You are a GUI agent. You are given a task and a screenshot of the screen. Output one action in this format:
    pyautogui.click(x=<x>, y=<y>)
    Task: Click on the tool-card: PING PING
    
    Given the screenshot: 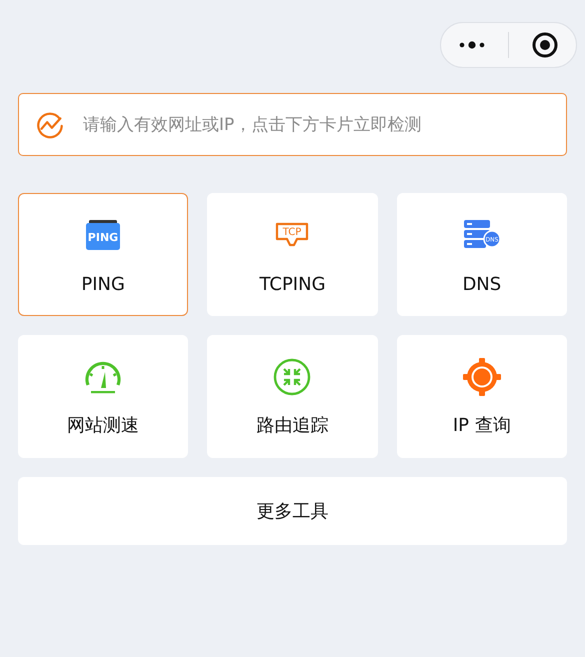 What is the action you would take?
    pyautogui.click(x=103, y=254)
    